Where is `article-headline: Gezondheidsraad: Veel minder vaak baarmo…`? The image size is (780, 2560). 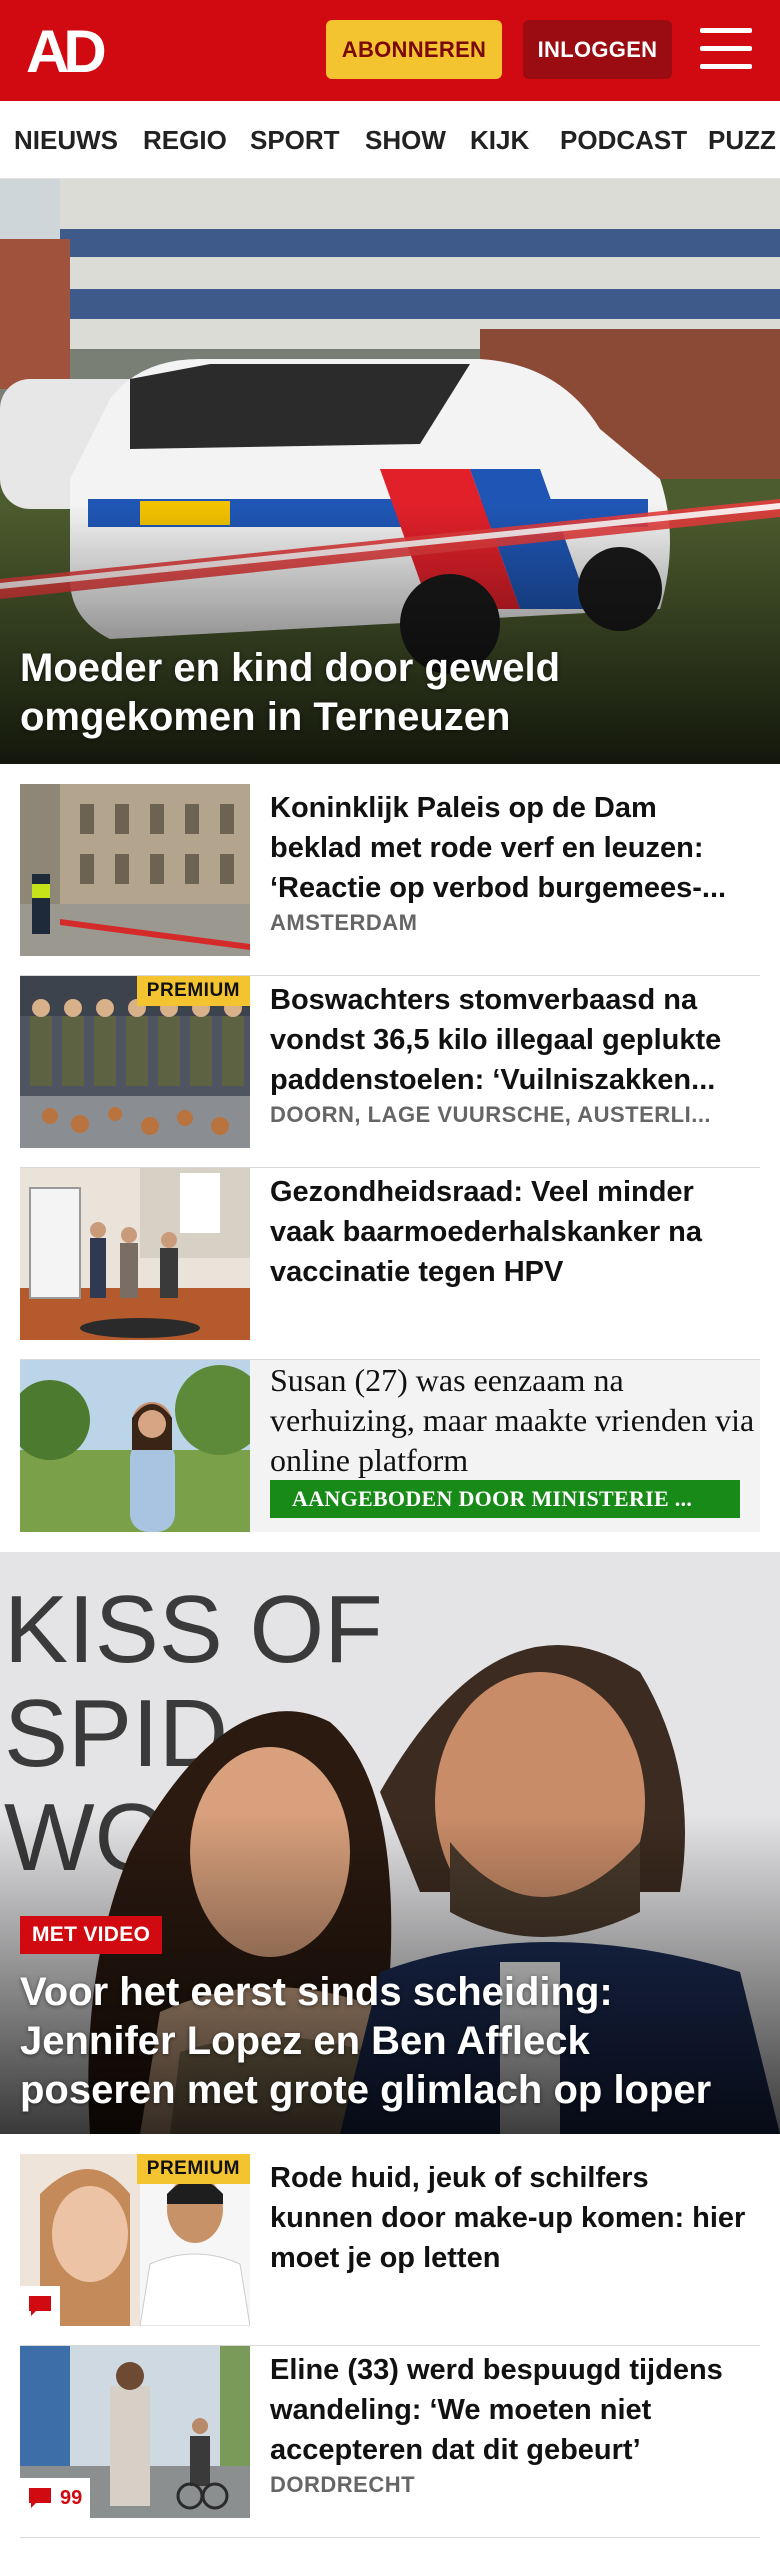
article-headline: Gezondheidsraad: Veel minder vaak baarmo… is located at coordinates (513, 1232).